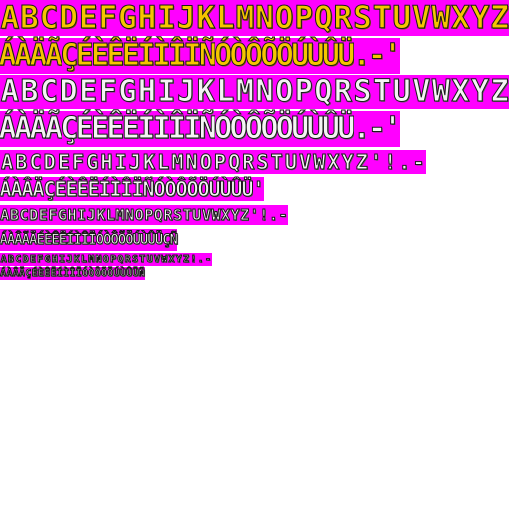 This screenshot has width=512, height=512. What do you see at coordinates (141, 273) in the screenshot?
I see `glyph-cell: Ñ` at bounding box center [141, 273].